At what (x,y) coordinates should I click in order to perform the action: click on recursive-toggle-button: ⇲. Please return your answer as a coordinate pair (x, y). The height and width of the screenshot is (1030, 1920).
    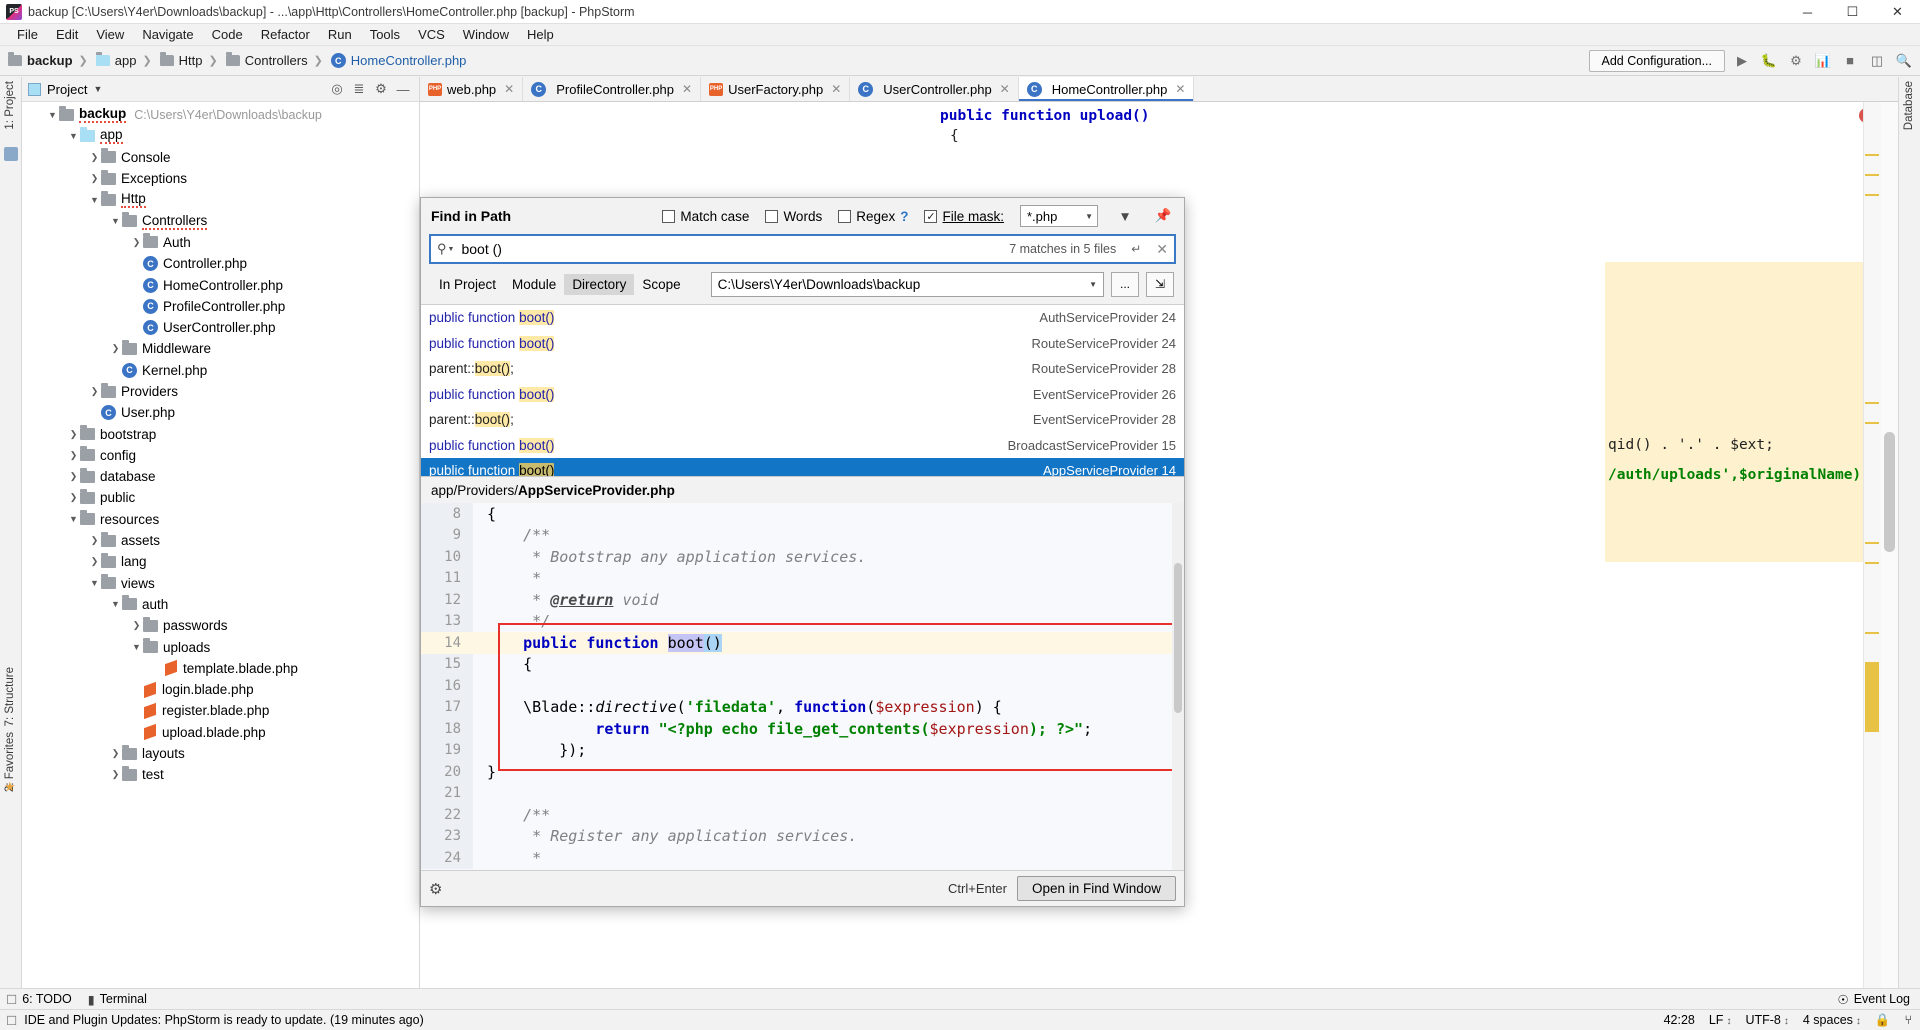
    Looking at the image, I should click on (1160, 284).